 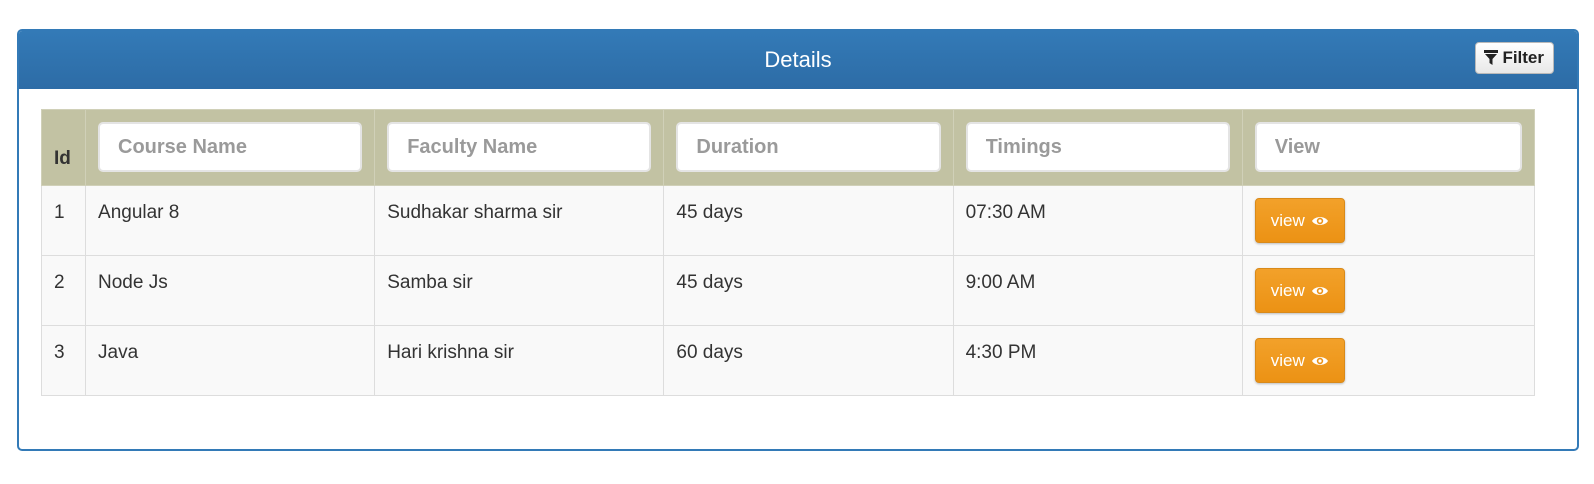 I want to click on funnel-icon, so click(x=1491, y=58).